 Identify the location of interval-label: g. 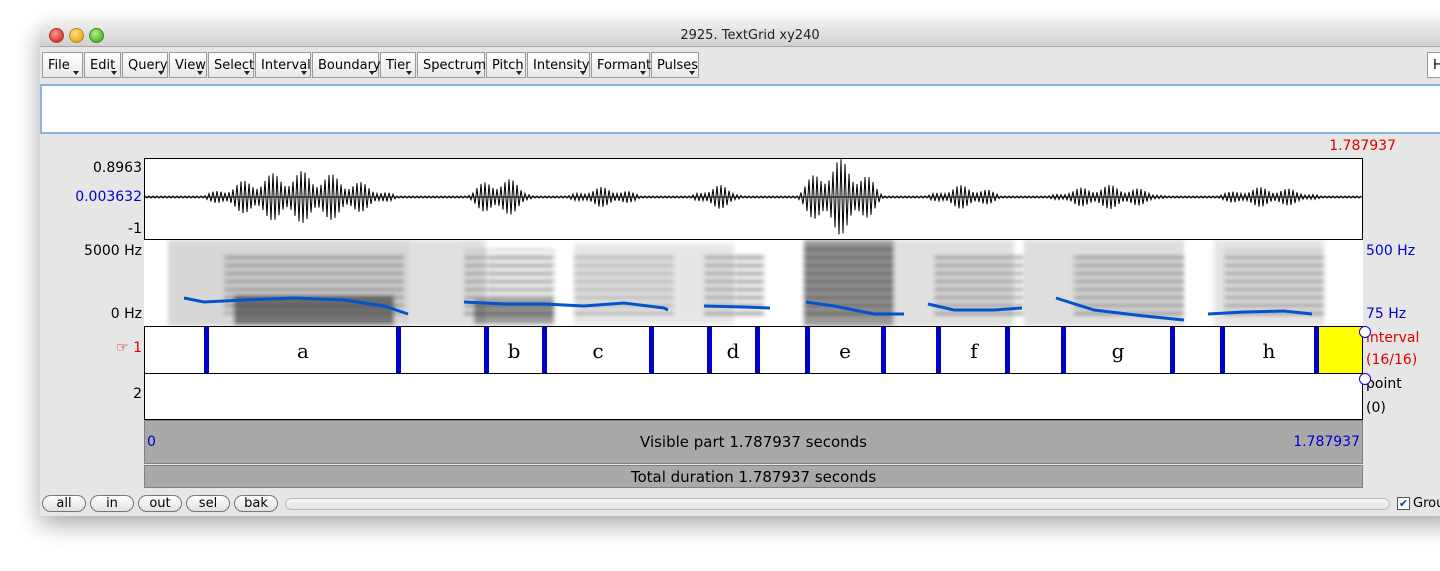
(1118, 351).